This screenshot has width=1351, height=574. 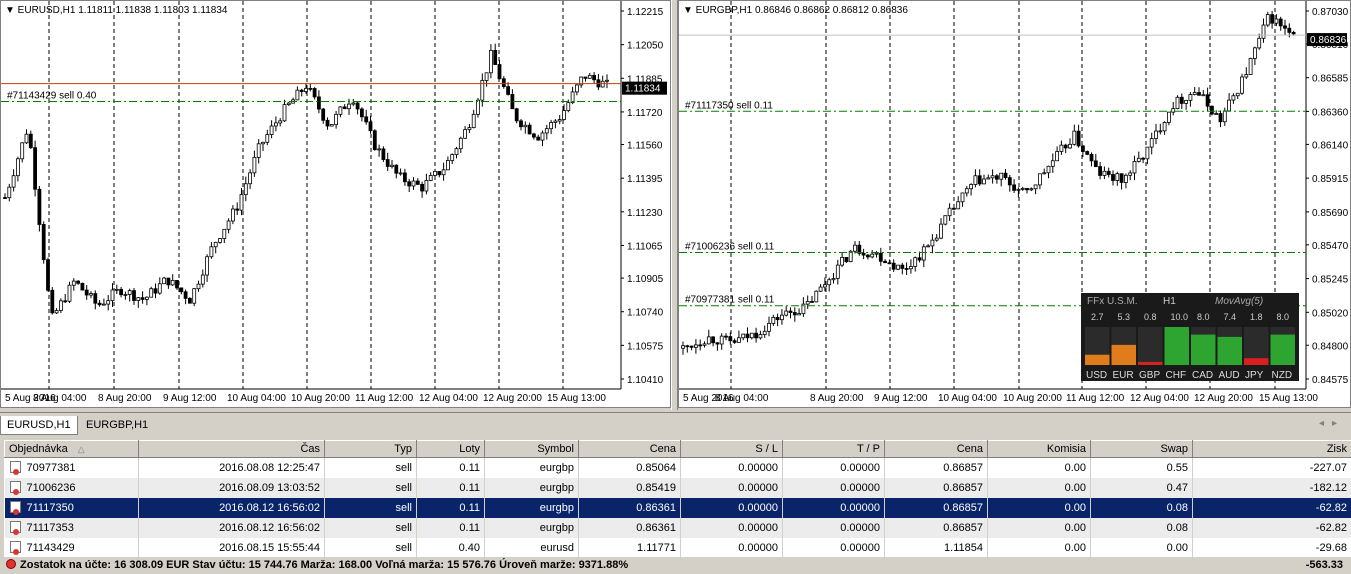 What do you see at coordinates (674, 205) in the screenshot?
I see `chart-splitter` at bounding box center [674, 205].